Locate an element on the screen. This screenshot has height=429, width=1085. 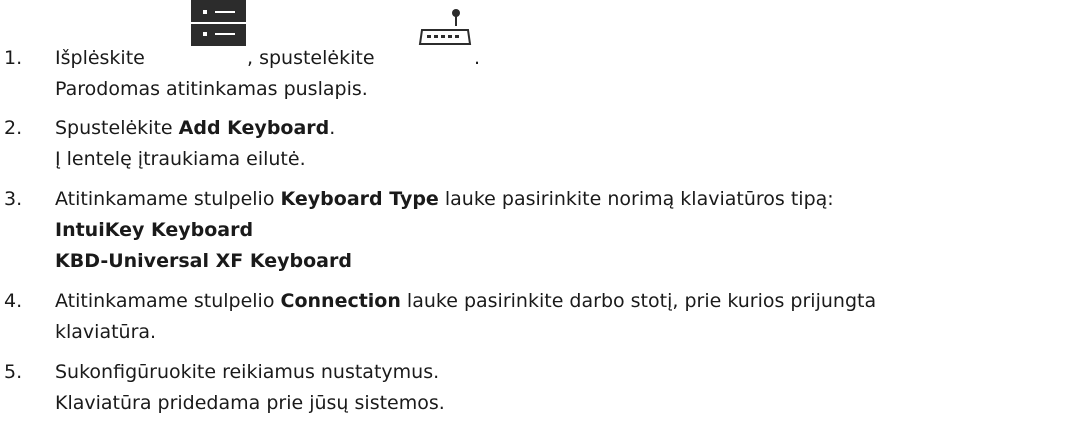
step-number: 2. is located at coordinates (13, 128).